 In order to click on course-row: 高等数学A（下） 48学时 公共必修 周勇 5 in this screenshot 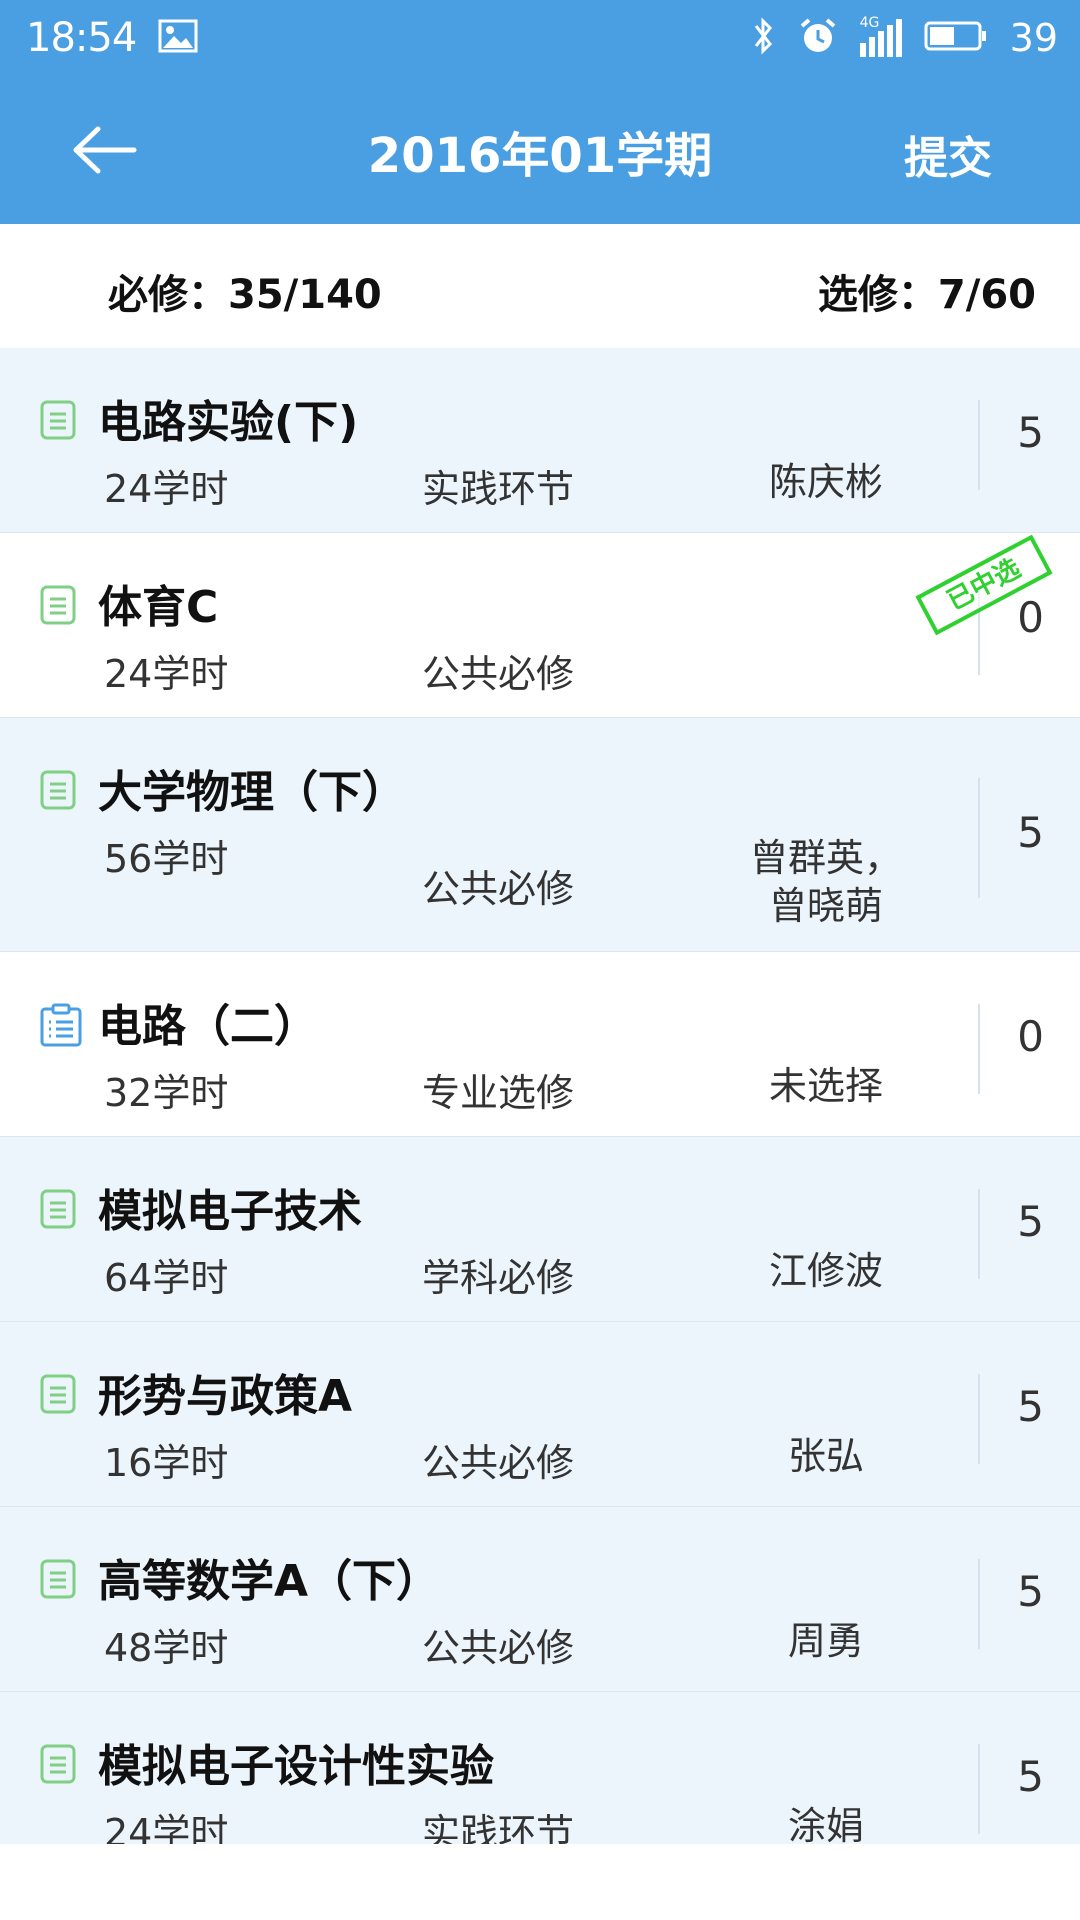, I will do `click(540, 1599)`.